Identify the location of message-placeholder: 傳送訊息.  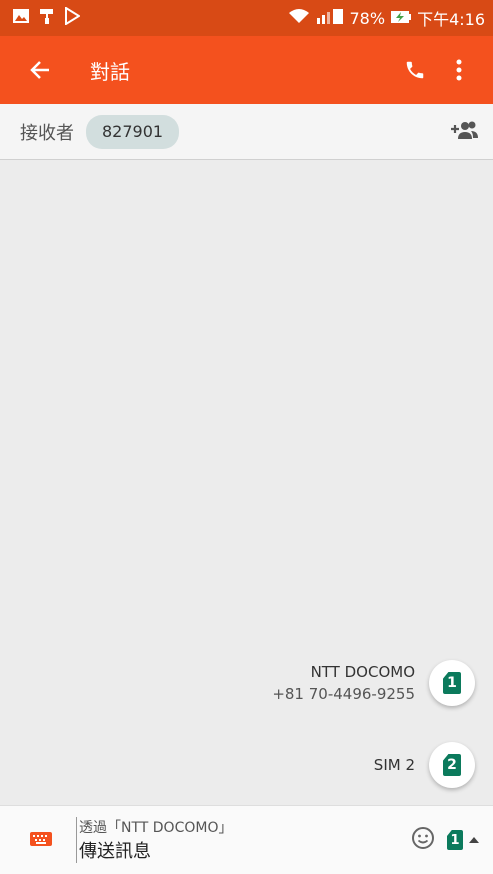
(115, 851).